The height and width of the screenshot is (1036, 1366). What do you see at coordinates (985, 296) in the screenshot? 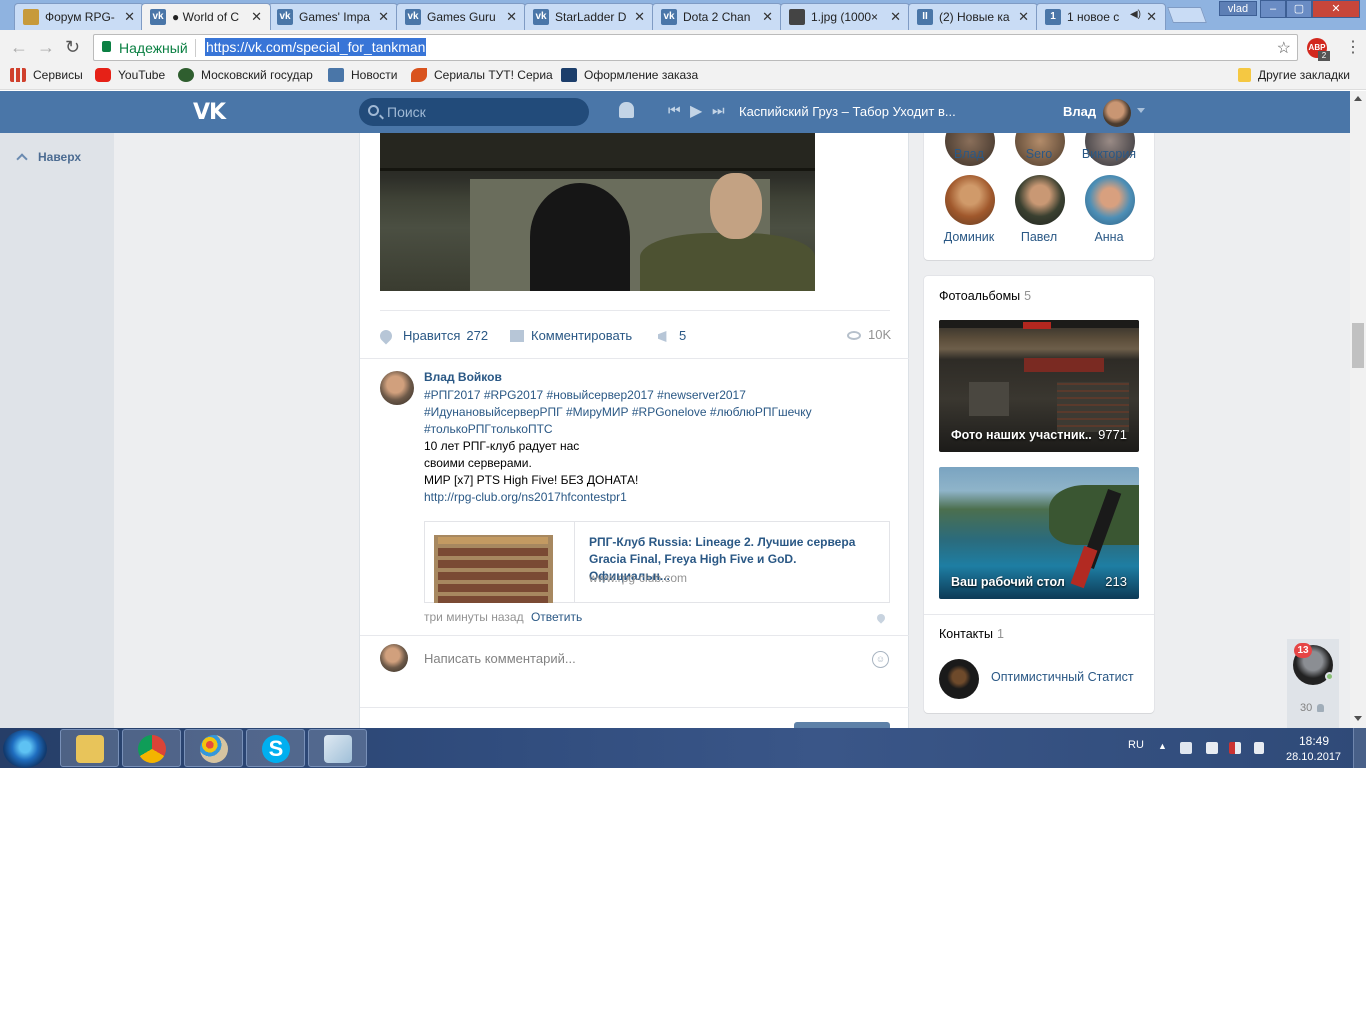
I see `albums-header: Фотоальбомы 5` at bounding box center [985, 296].